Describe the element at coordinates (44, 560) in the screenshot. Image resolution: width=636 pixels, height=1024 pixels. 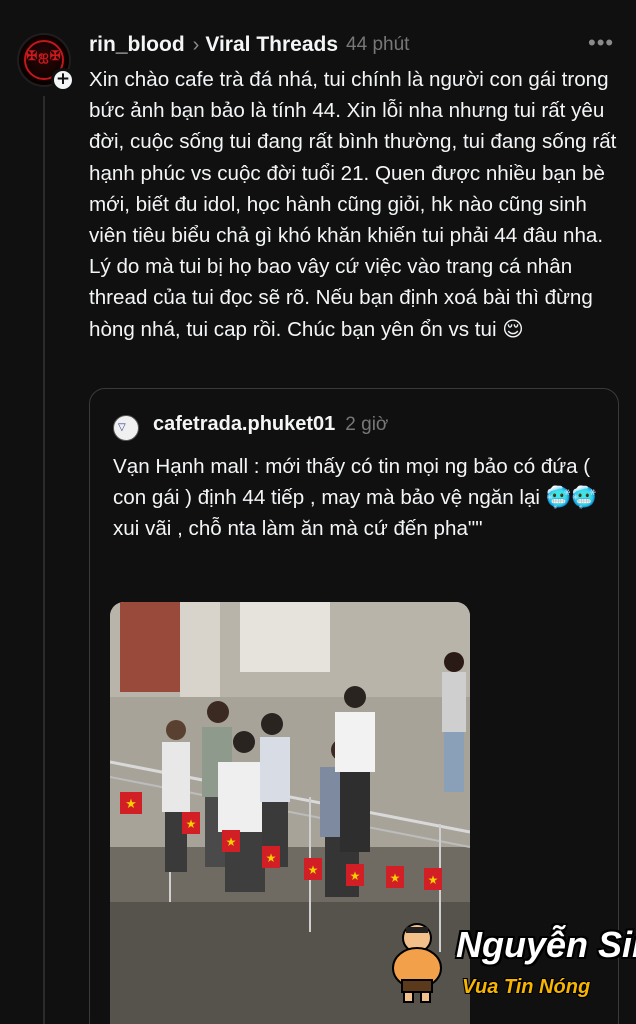
I see `thread-line` at that location.